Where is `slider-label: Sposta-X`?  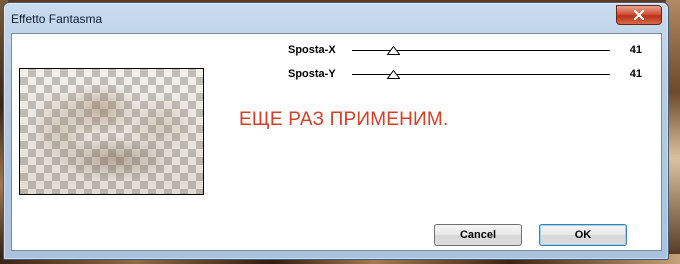 slider-label: Sposta-X is located at coordinates (312, 50).